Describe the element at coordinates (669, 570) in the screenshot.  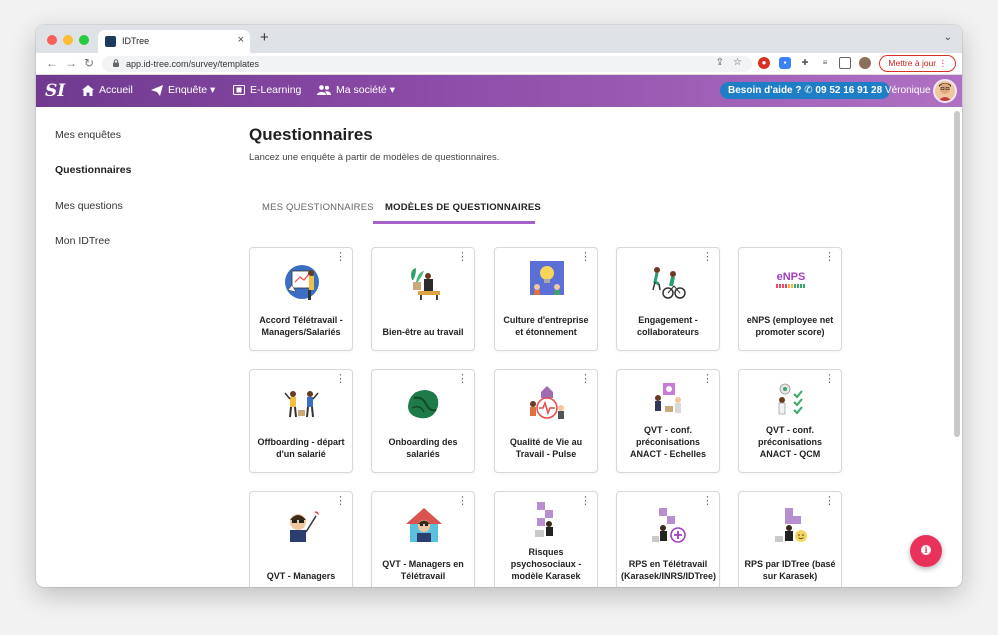
I see `card-label: RPS en Télétravail (Karasek/INRS/IDTree)` at that location.